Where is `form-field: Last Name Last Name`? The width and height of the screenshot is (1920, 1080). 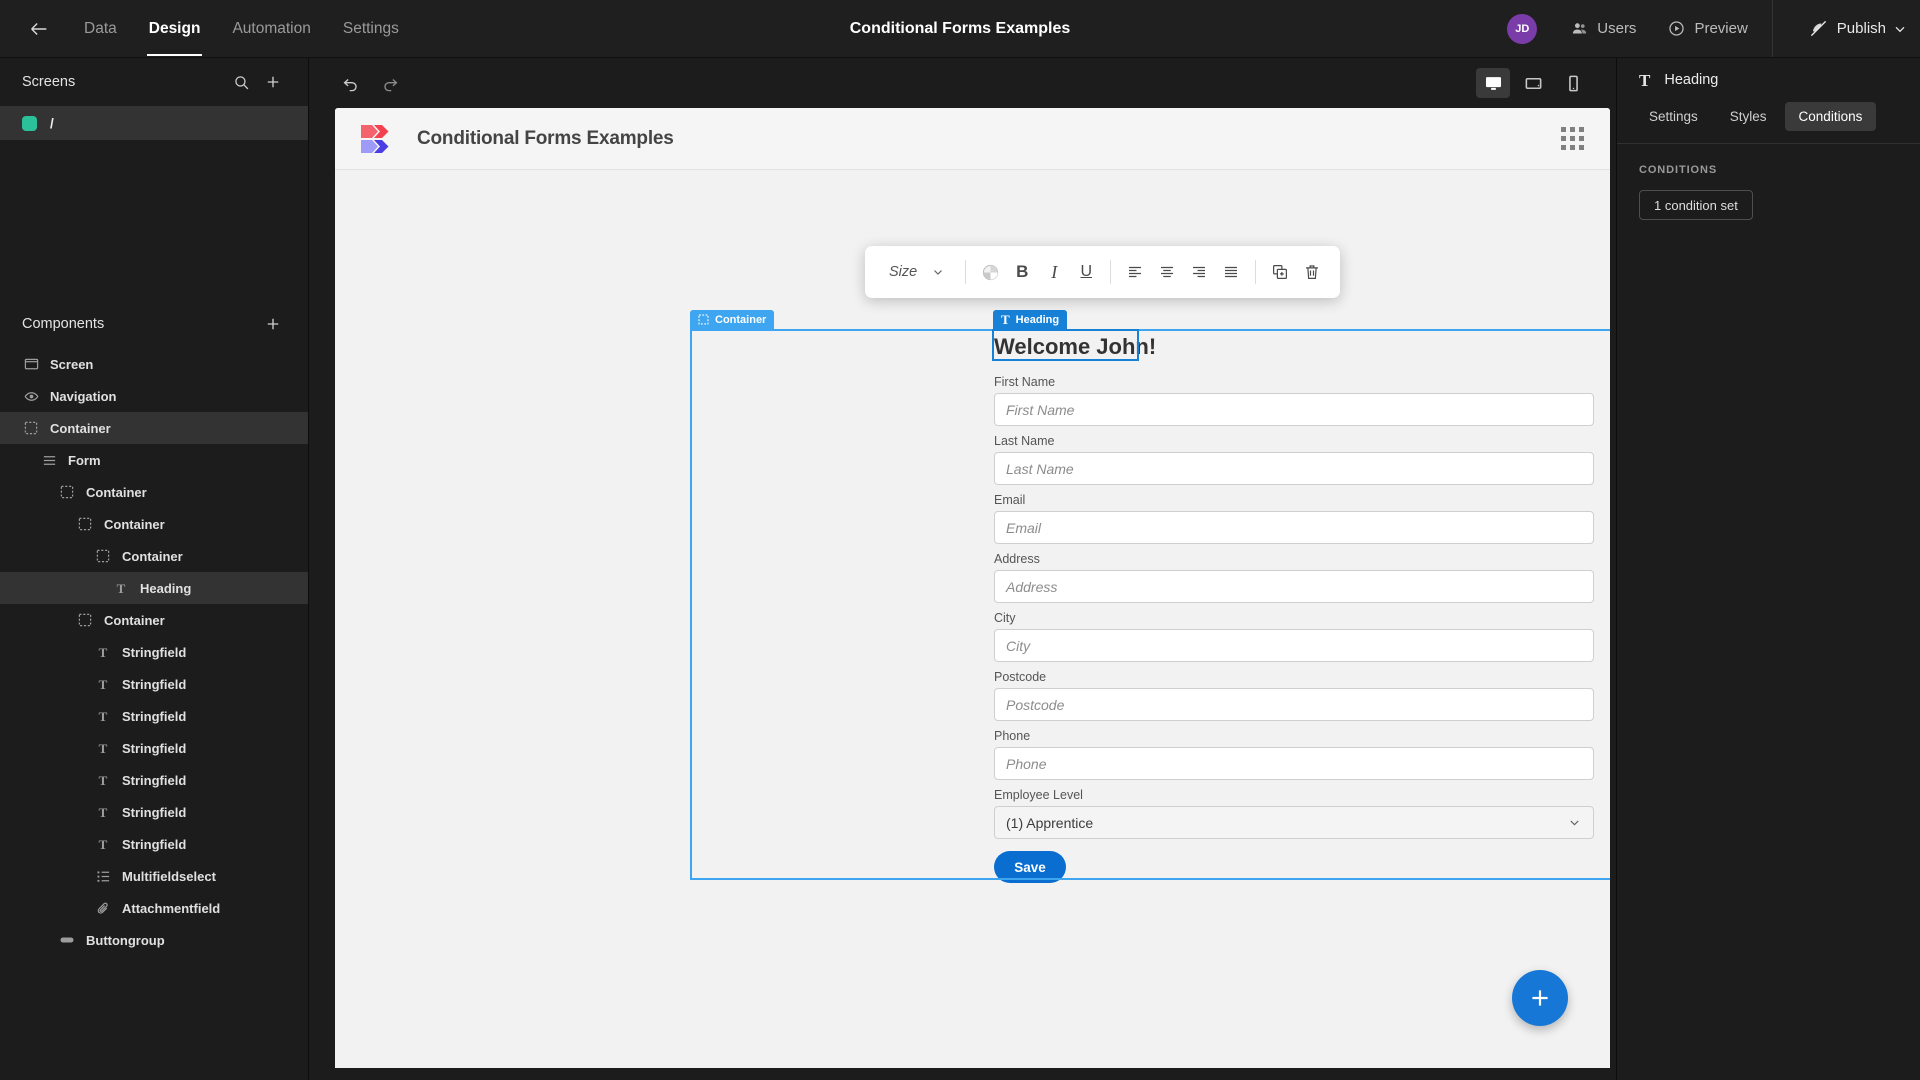
form-field: Last Name Last Name is located at coordinates (1294, 459).